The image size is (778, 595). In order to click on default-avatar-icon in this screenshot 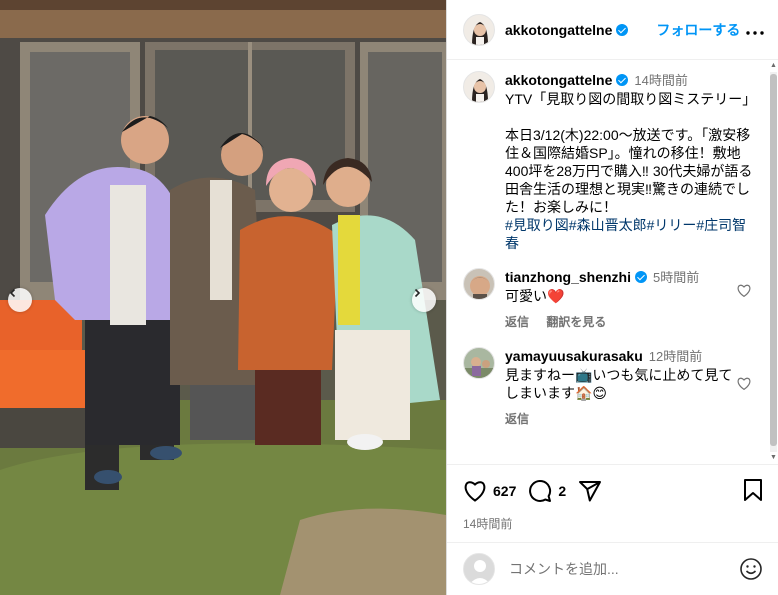, I will do `click(479, 569)`.